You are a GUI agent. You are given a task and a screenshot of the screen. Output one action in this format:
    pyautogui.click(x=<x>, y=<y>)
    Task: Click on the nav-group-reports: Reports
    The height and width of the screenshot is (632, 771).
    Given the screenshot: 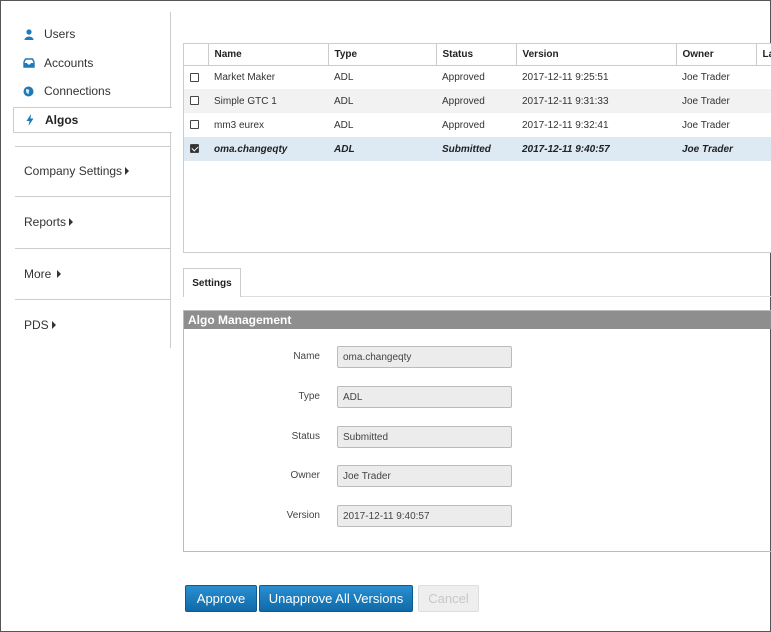 What is the action you would take?
    pyautogui.click(x=49, y=222)
    